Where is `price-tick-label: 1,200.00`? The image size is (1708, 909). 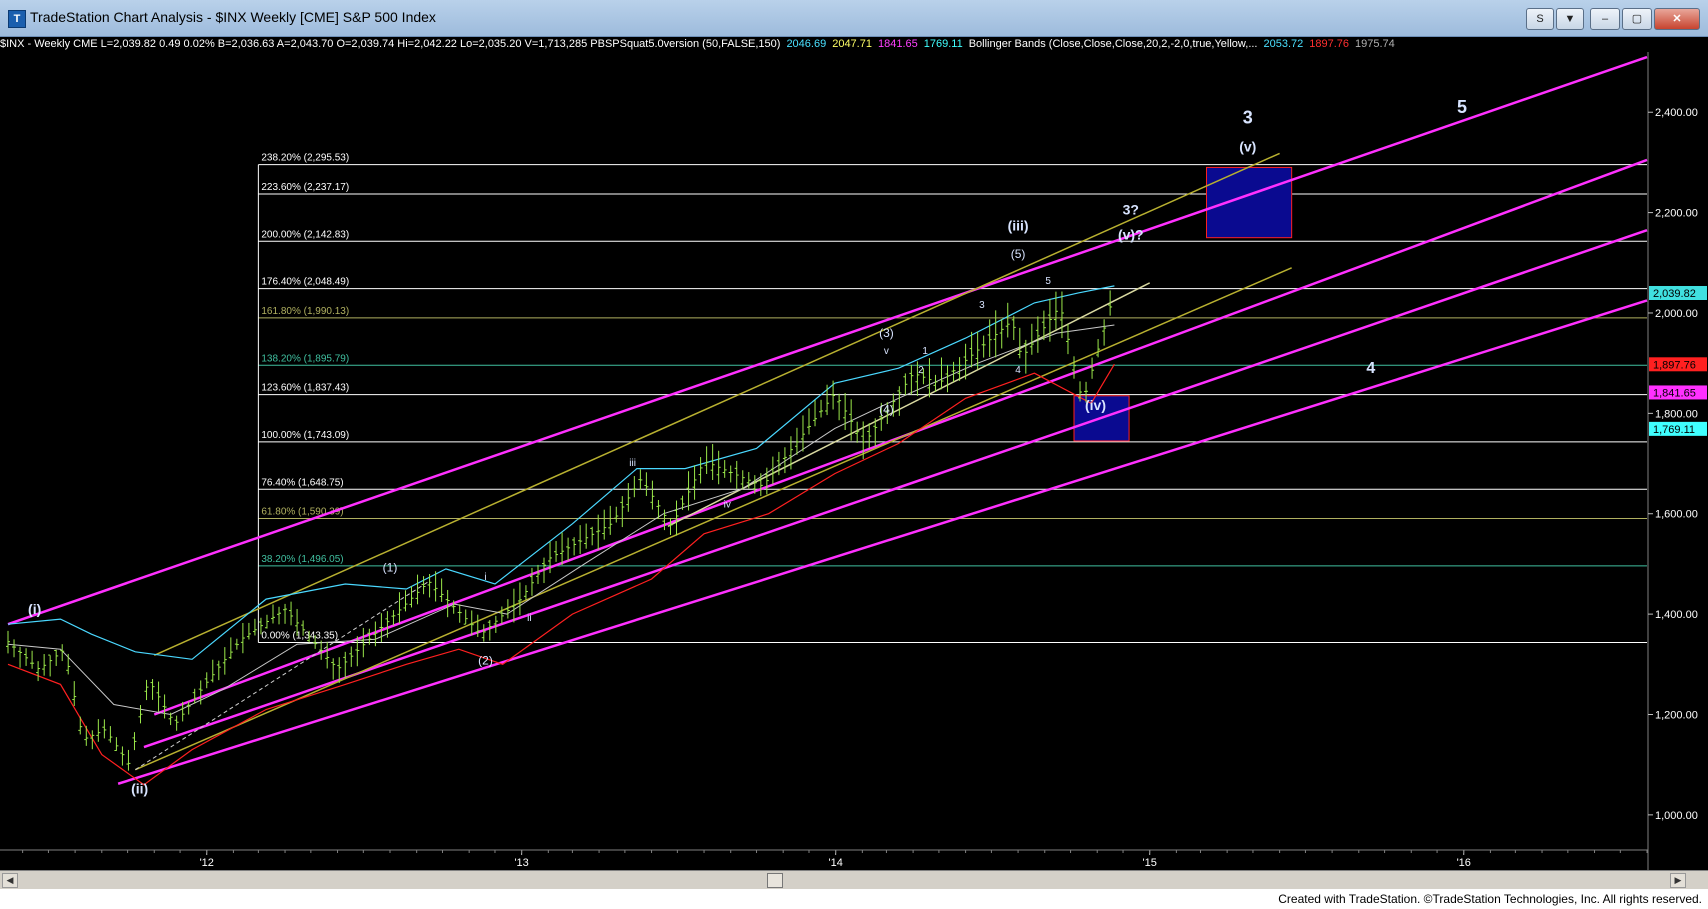
price-tick-label: 1,200.00 is located at coordinates (1676, 715).